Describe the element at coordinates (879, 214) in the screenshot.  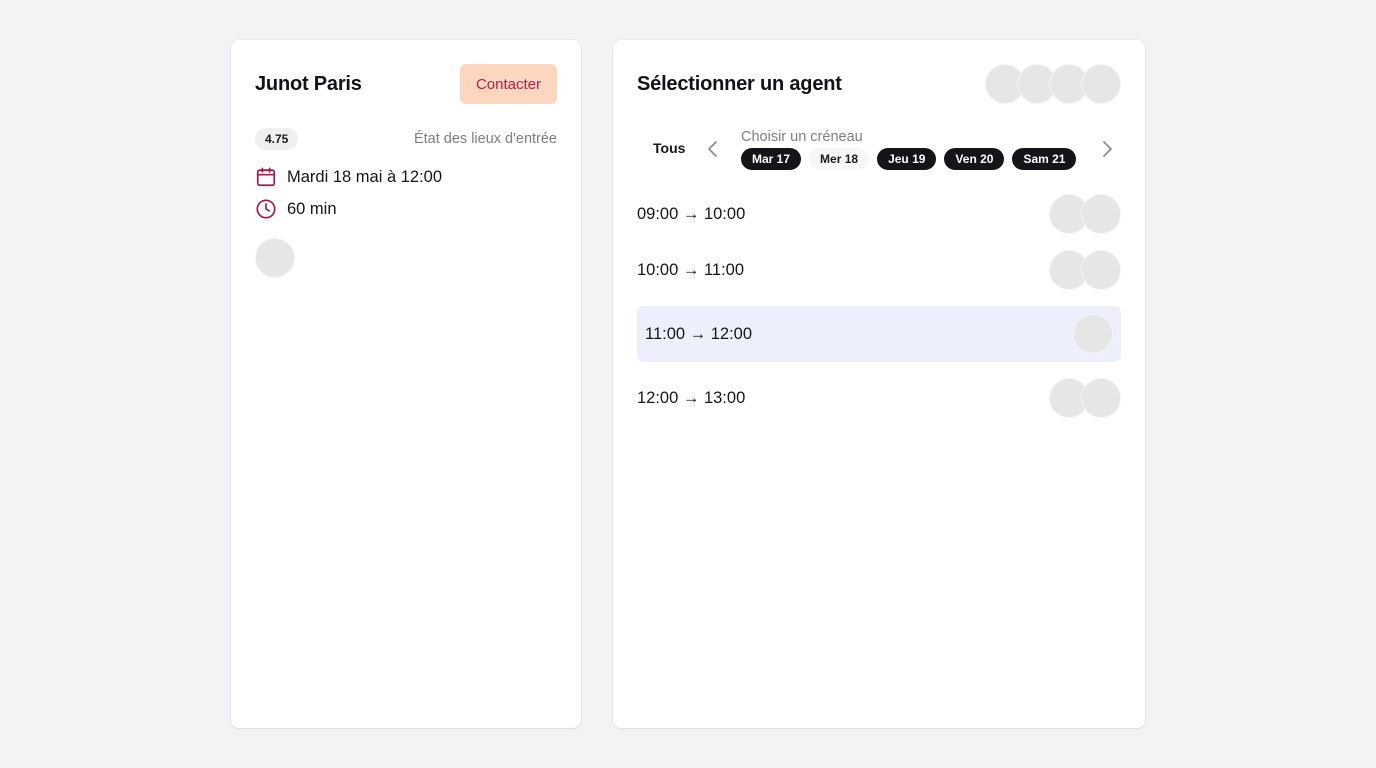
I see `time-slot: 09:00 → 10:00 · ·` at that location.